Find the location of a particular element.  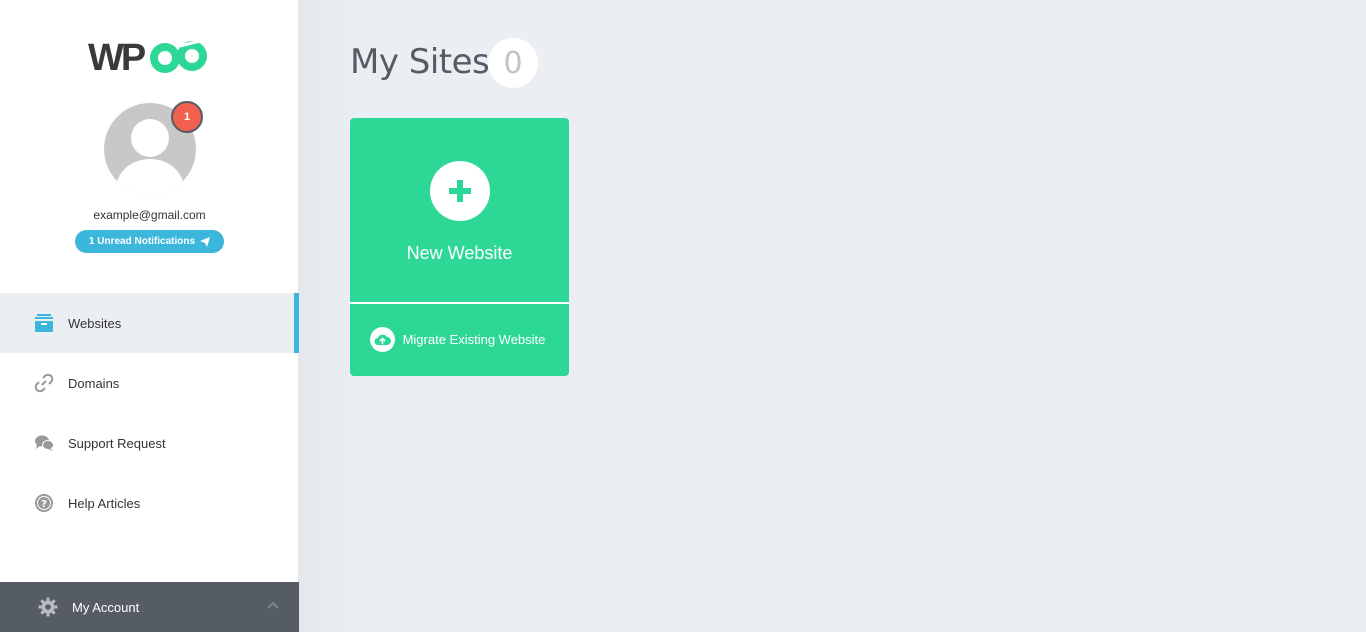

new-website-button: New Website is located at coordinates (459, 211).